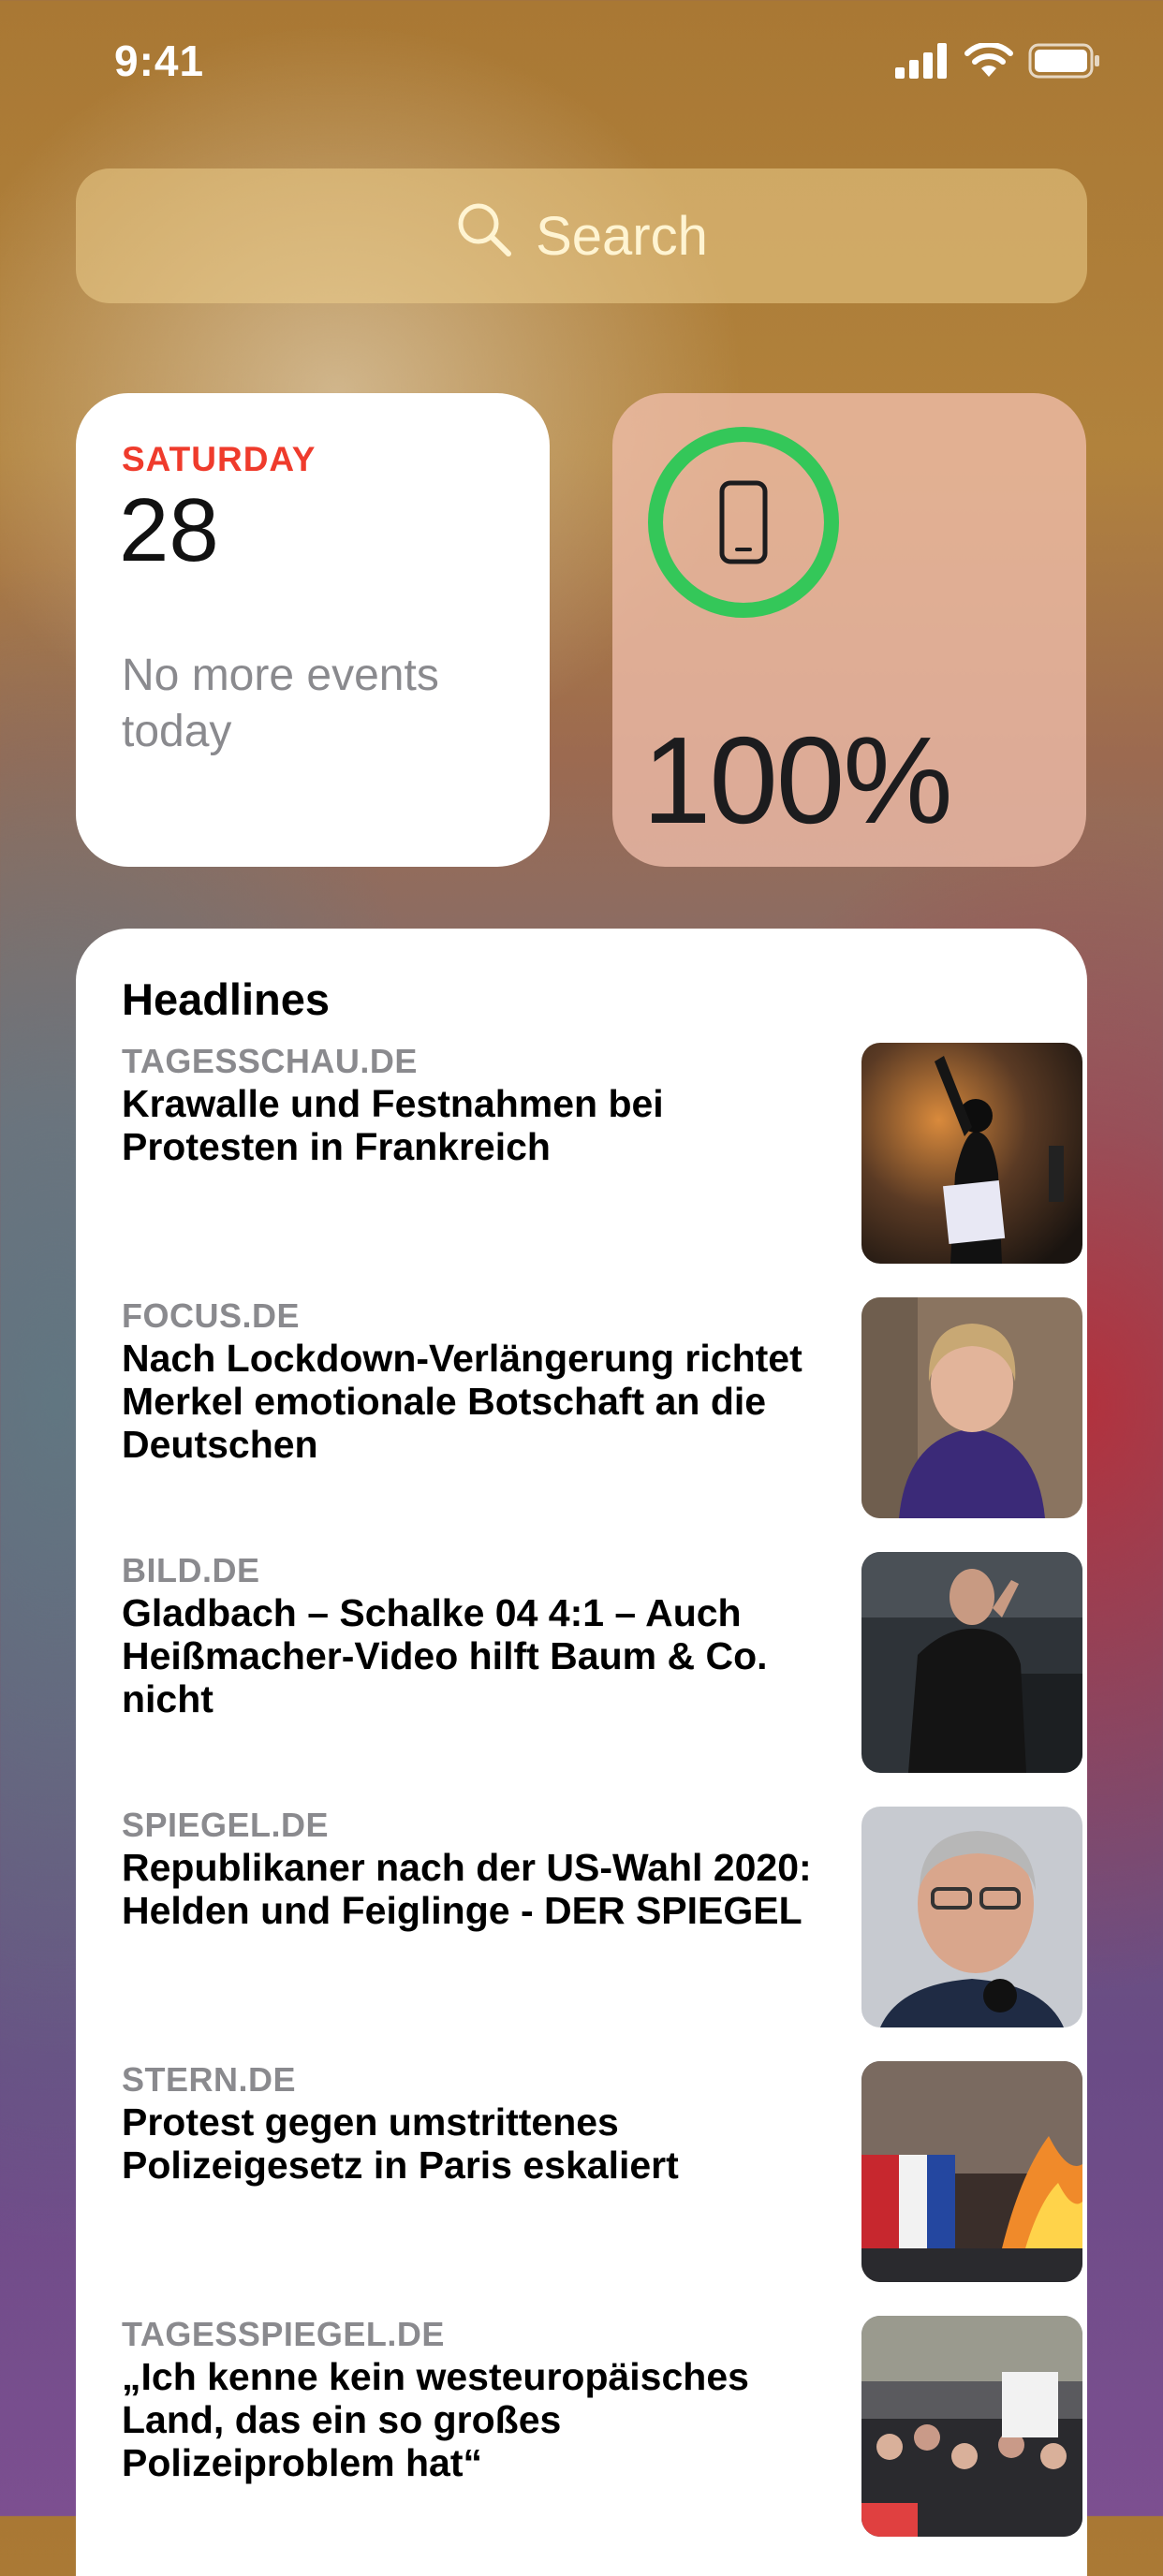 The image size is (1163, 2576). Describe the element at coordinates (226, 1825) in the screenshot. I see `article-source: SPIEGEL.DE` at that location.